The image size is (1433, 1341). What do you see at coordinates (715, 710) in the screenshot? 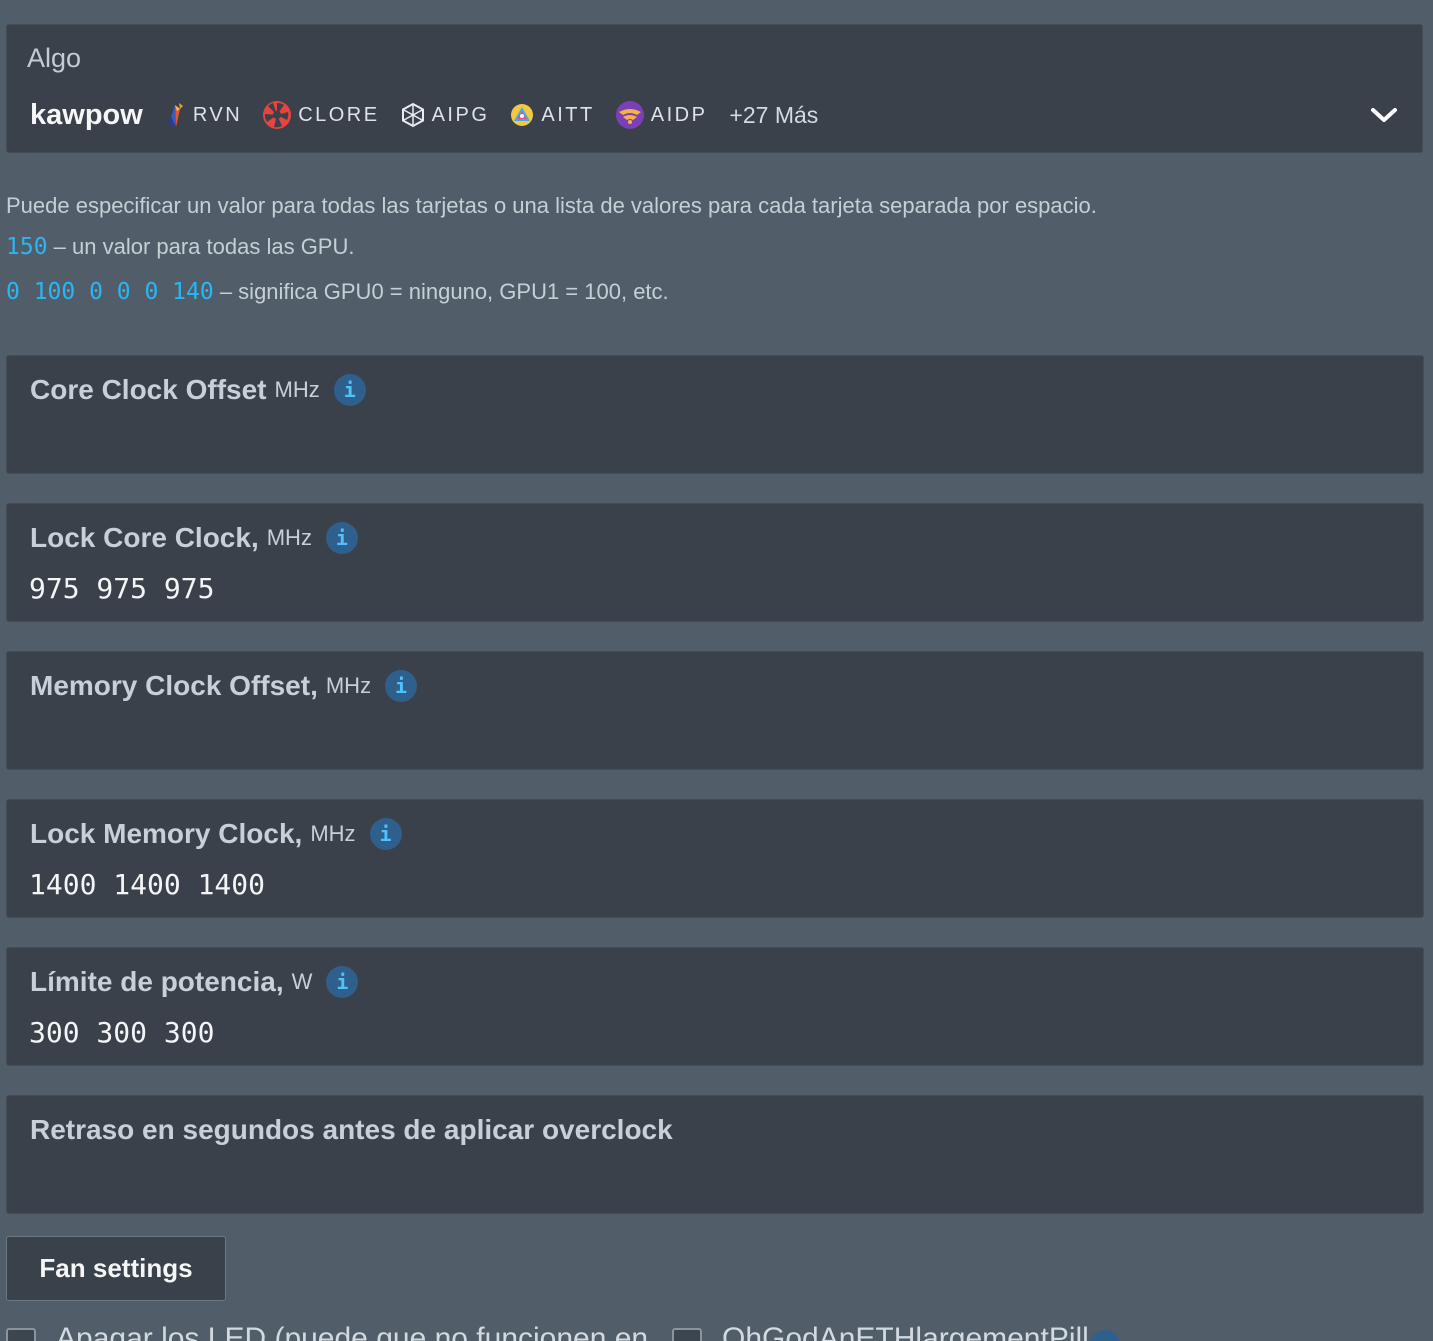
I see `memory-clock-offset-input: Memory Clock Offset, MHz i` at bounding box center [715, 710].